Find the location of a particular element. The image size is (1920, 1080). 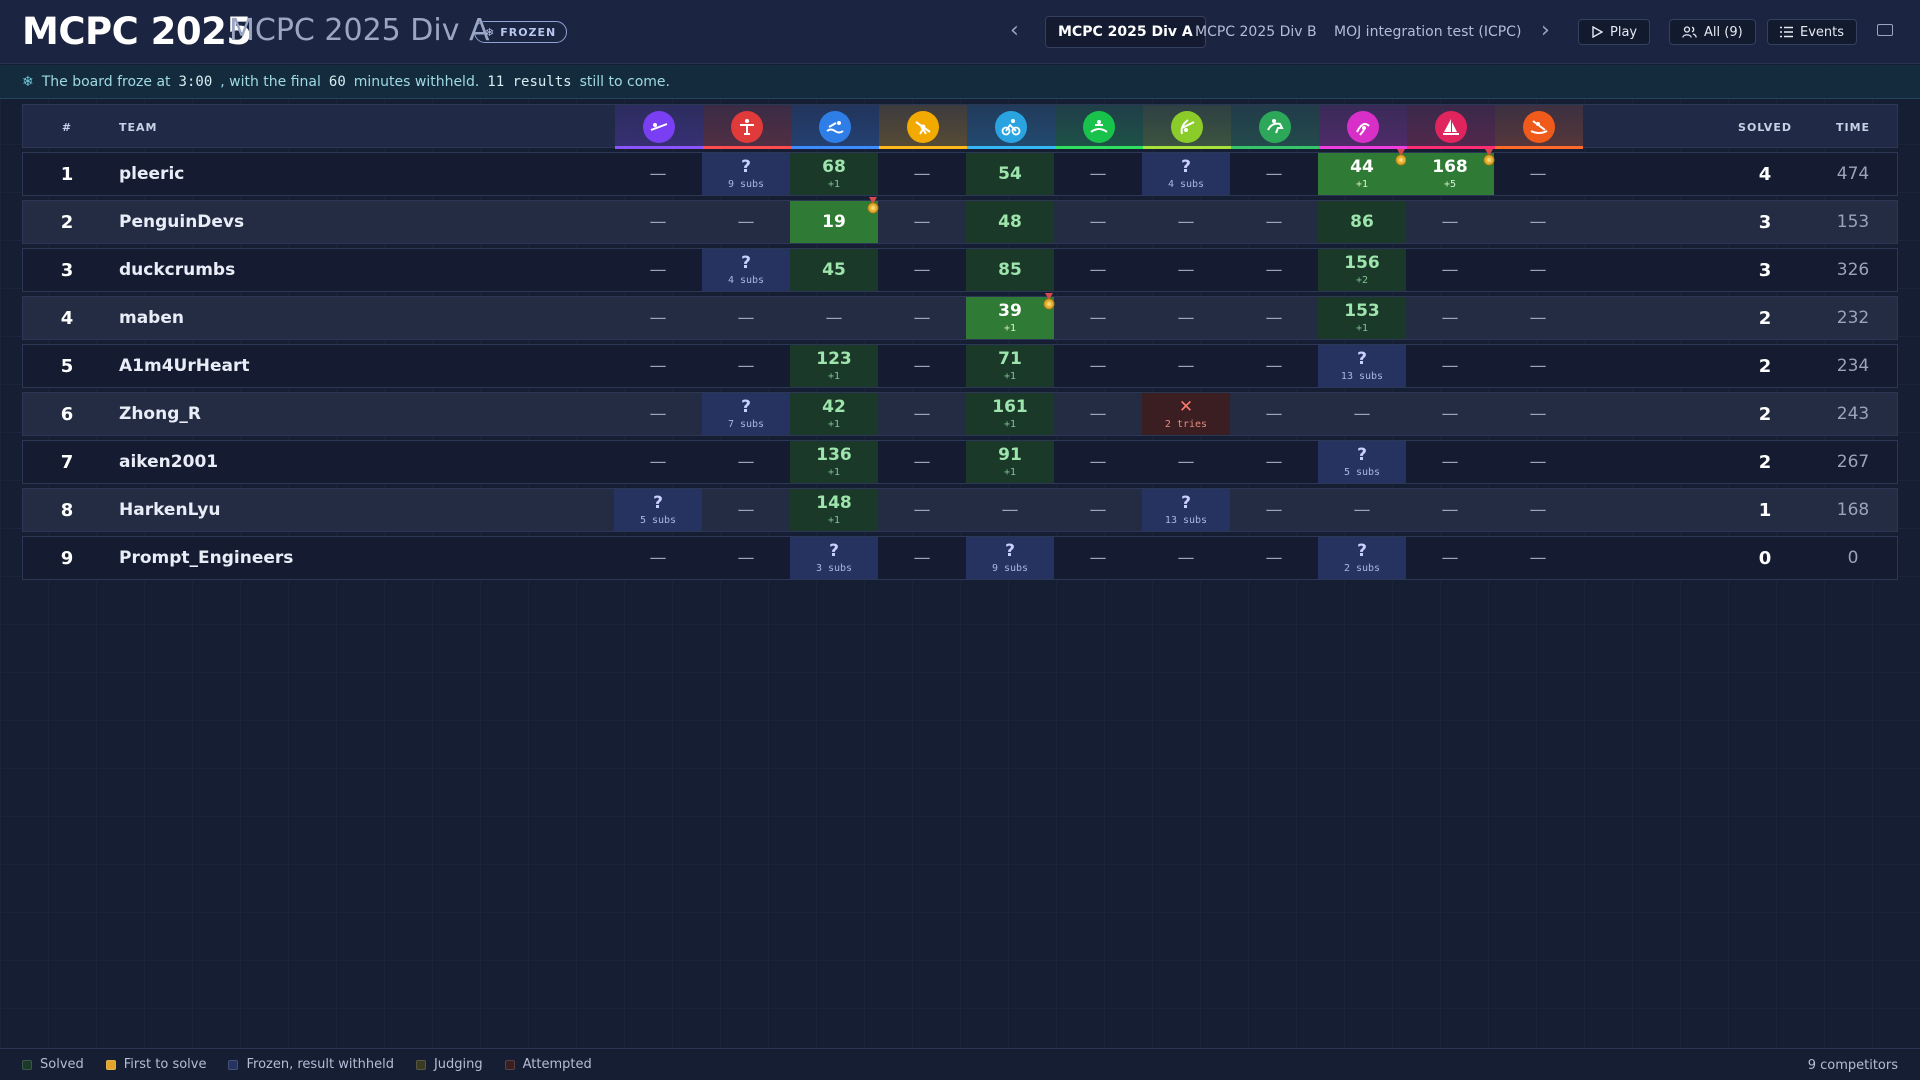

problem-cell: 161 +1 is located at coordinates (1010, 414).